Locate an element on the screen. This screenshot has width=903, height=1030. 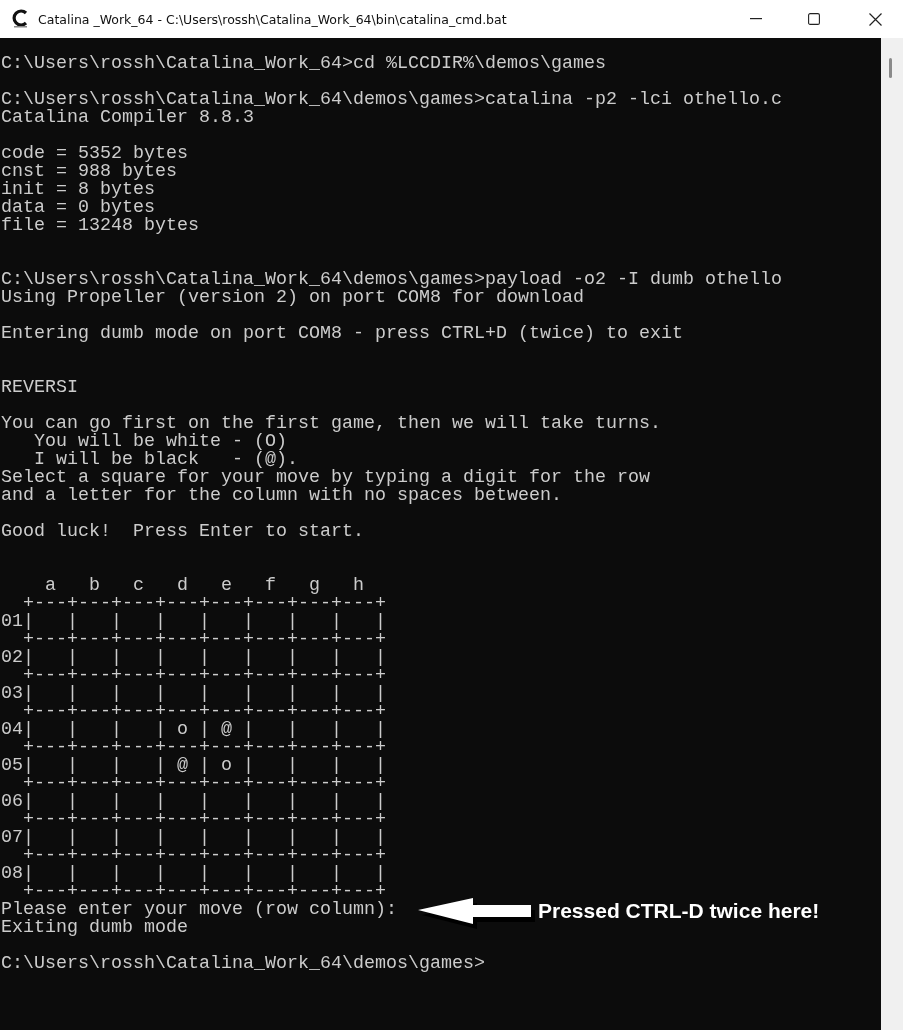
console-line: data = 0 bytes is located at coordinates (78, 208).